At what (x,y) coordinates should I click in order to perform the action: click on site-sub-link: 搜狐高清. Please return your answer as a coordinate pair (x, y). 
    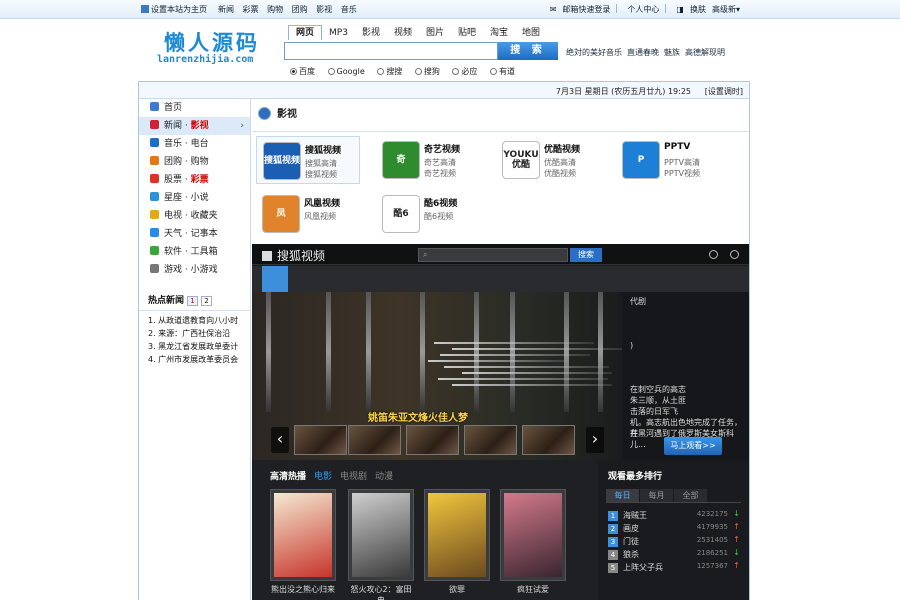
    Looking at the image, I should click on (321, 163).